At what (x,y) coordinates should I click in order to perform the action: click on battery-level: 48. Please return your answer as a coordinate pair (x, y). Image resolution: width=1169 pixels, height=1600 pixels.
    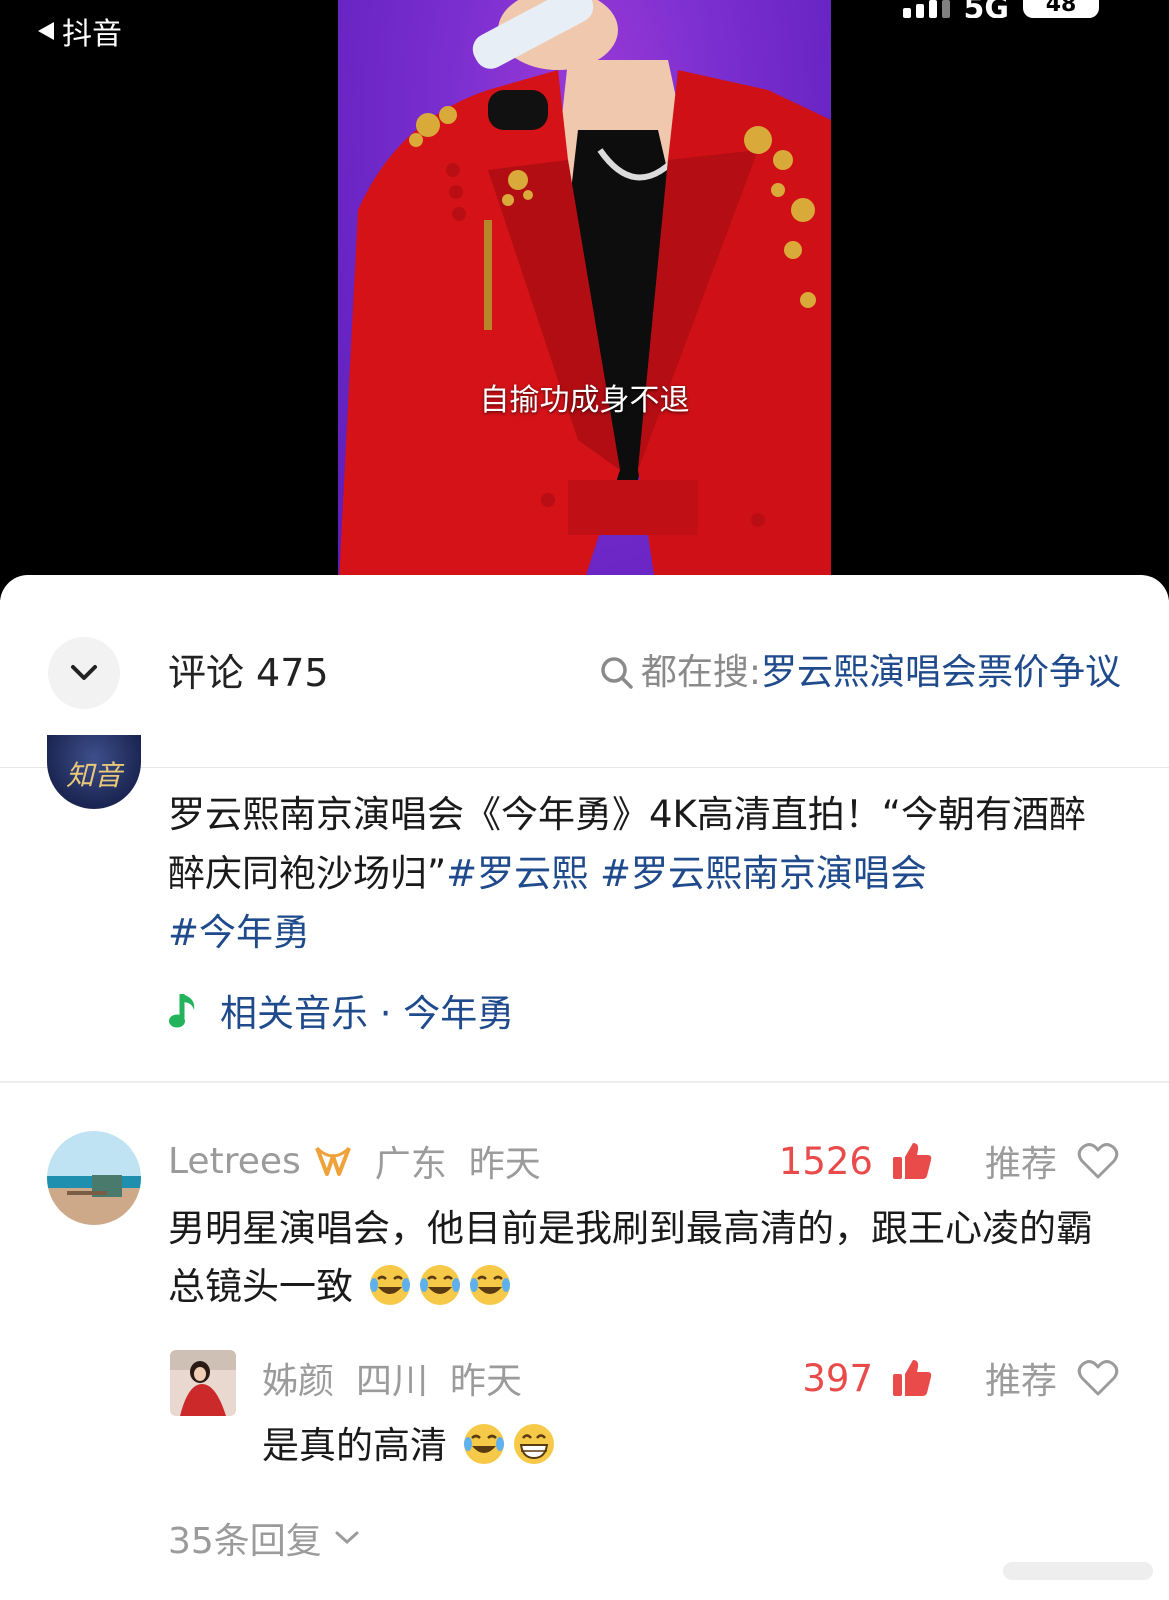
    Looking at the image, I should click on (1061, 8).